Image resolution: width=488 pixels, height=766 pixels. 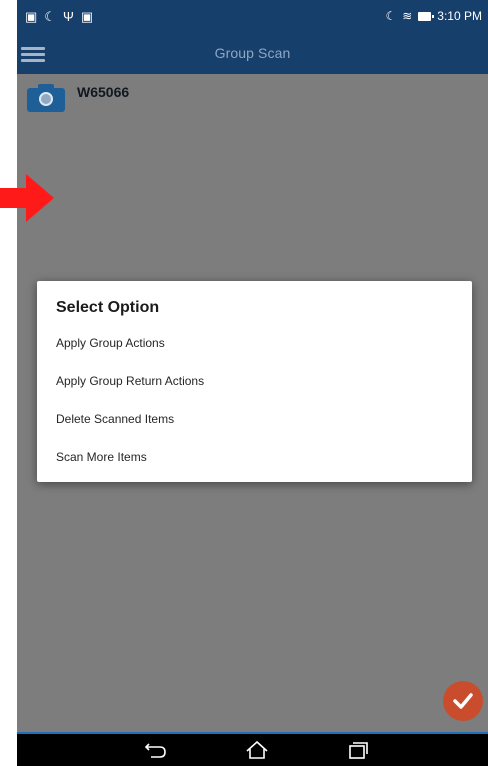 What do you see at coordinates (252, 17) in the screenshot?
I see `status-bar: ▣ ☾ Ψ ▣ ☾ ≋ 3:10 PM` at bounding box center [252, 17].